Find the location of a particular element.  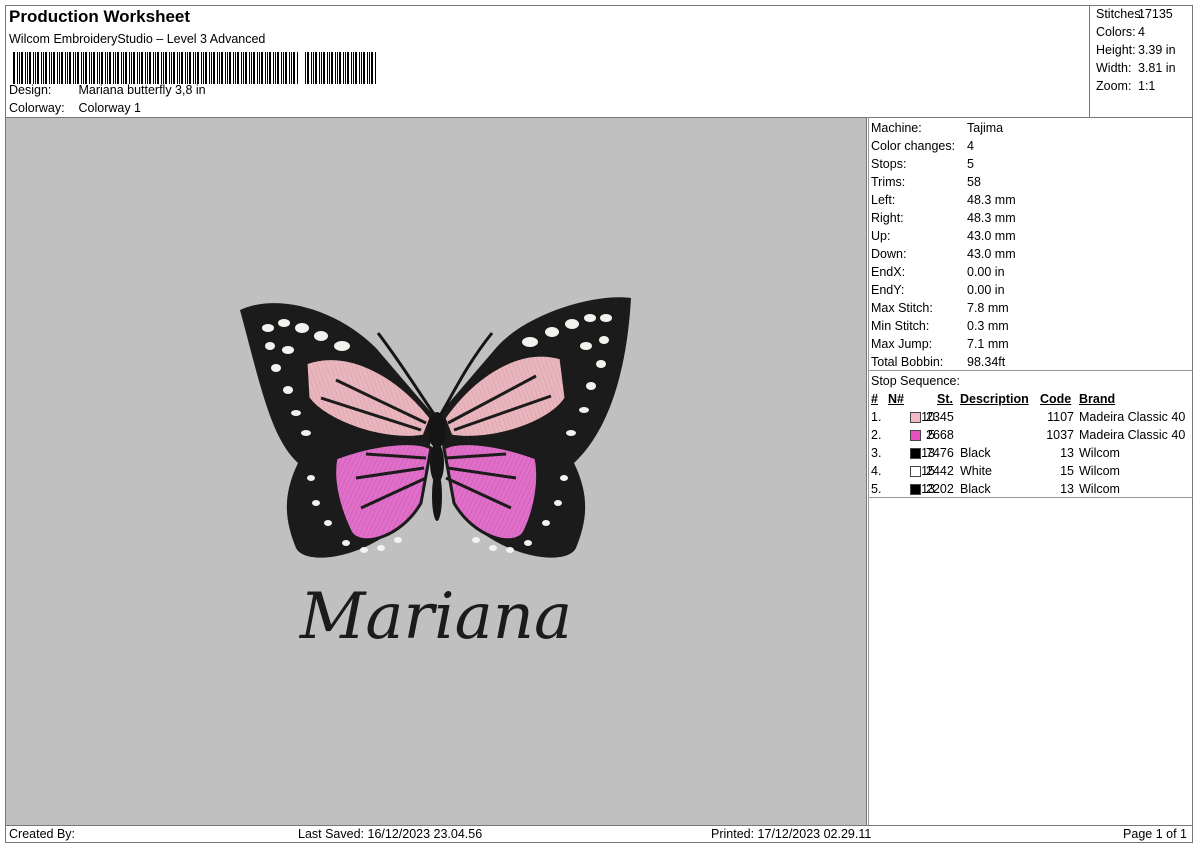

stop-code: 1037 is located at coordinates (1060, 435).